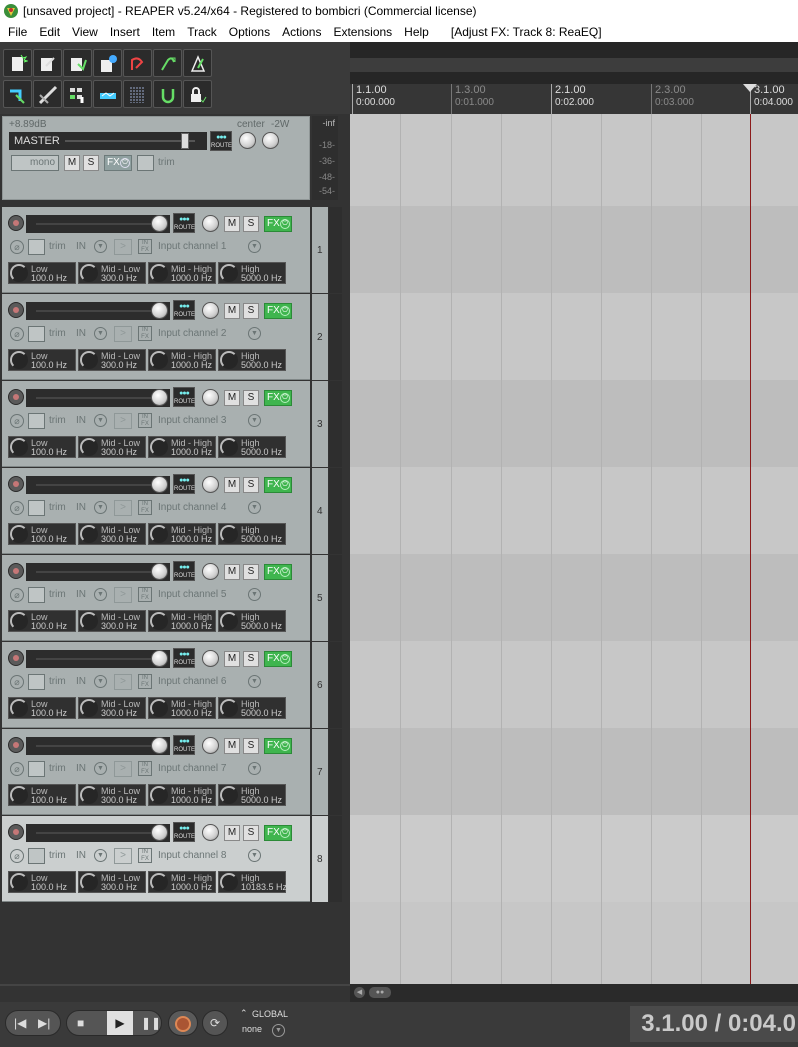 The image size is (798, 1047). Describe the element at coordinates (200, 595) in the screenshot. I see `input-select: IN FX Input channel 5` at that location.